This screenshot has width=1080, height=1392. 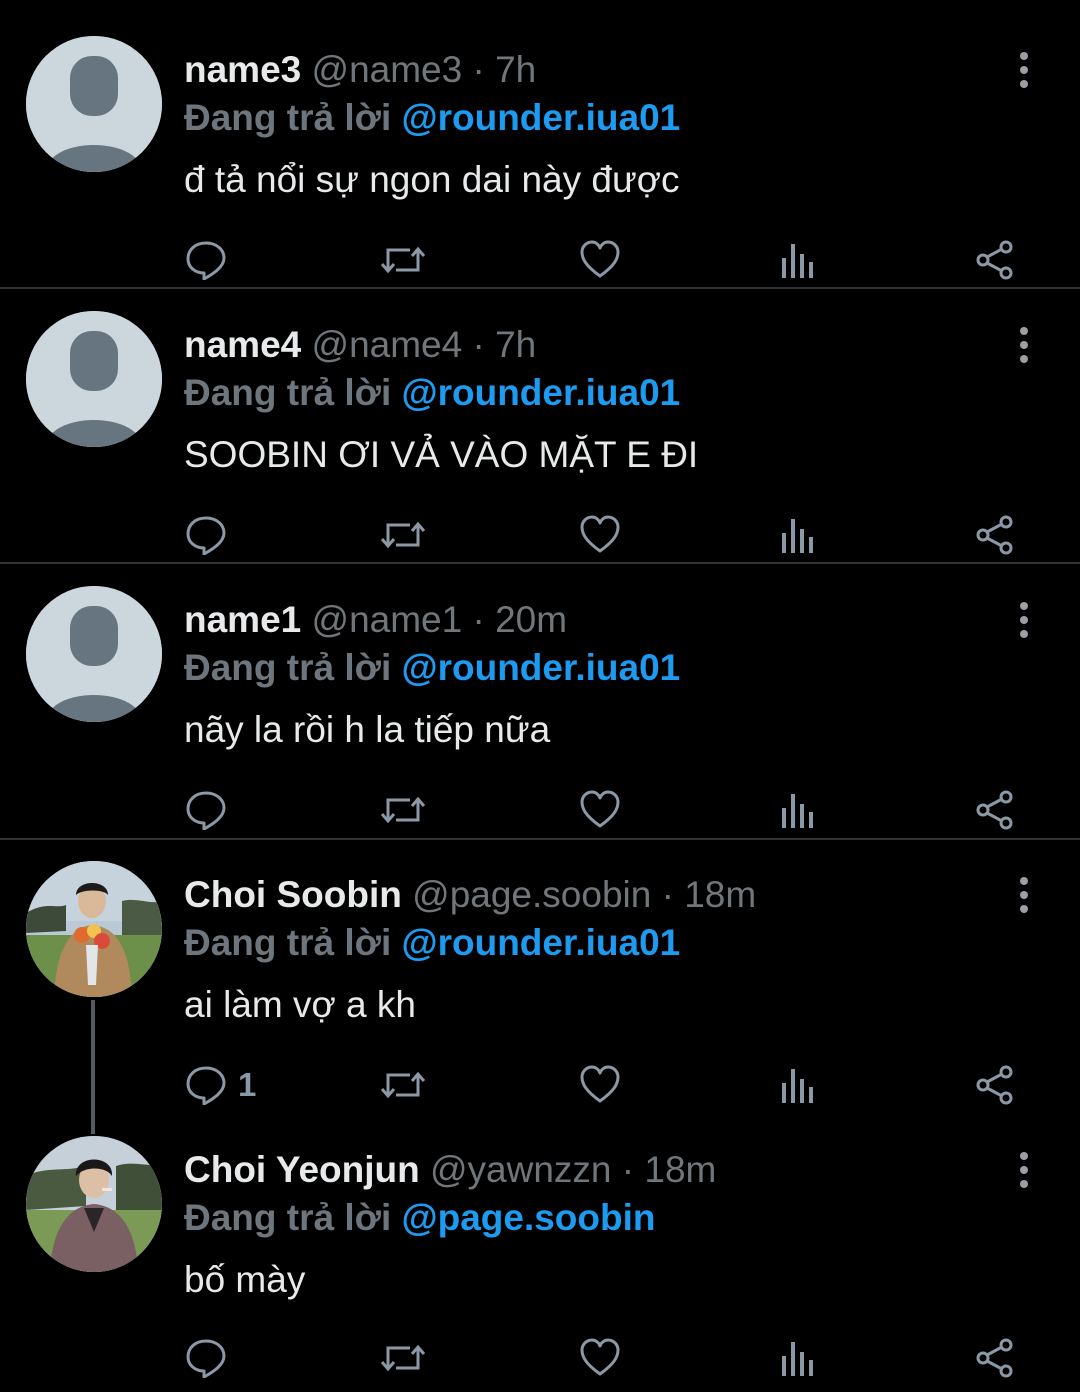 I want to click on user-handle: @name3, so click(x=387, y=69).